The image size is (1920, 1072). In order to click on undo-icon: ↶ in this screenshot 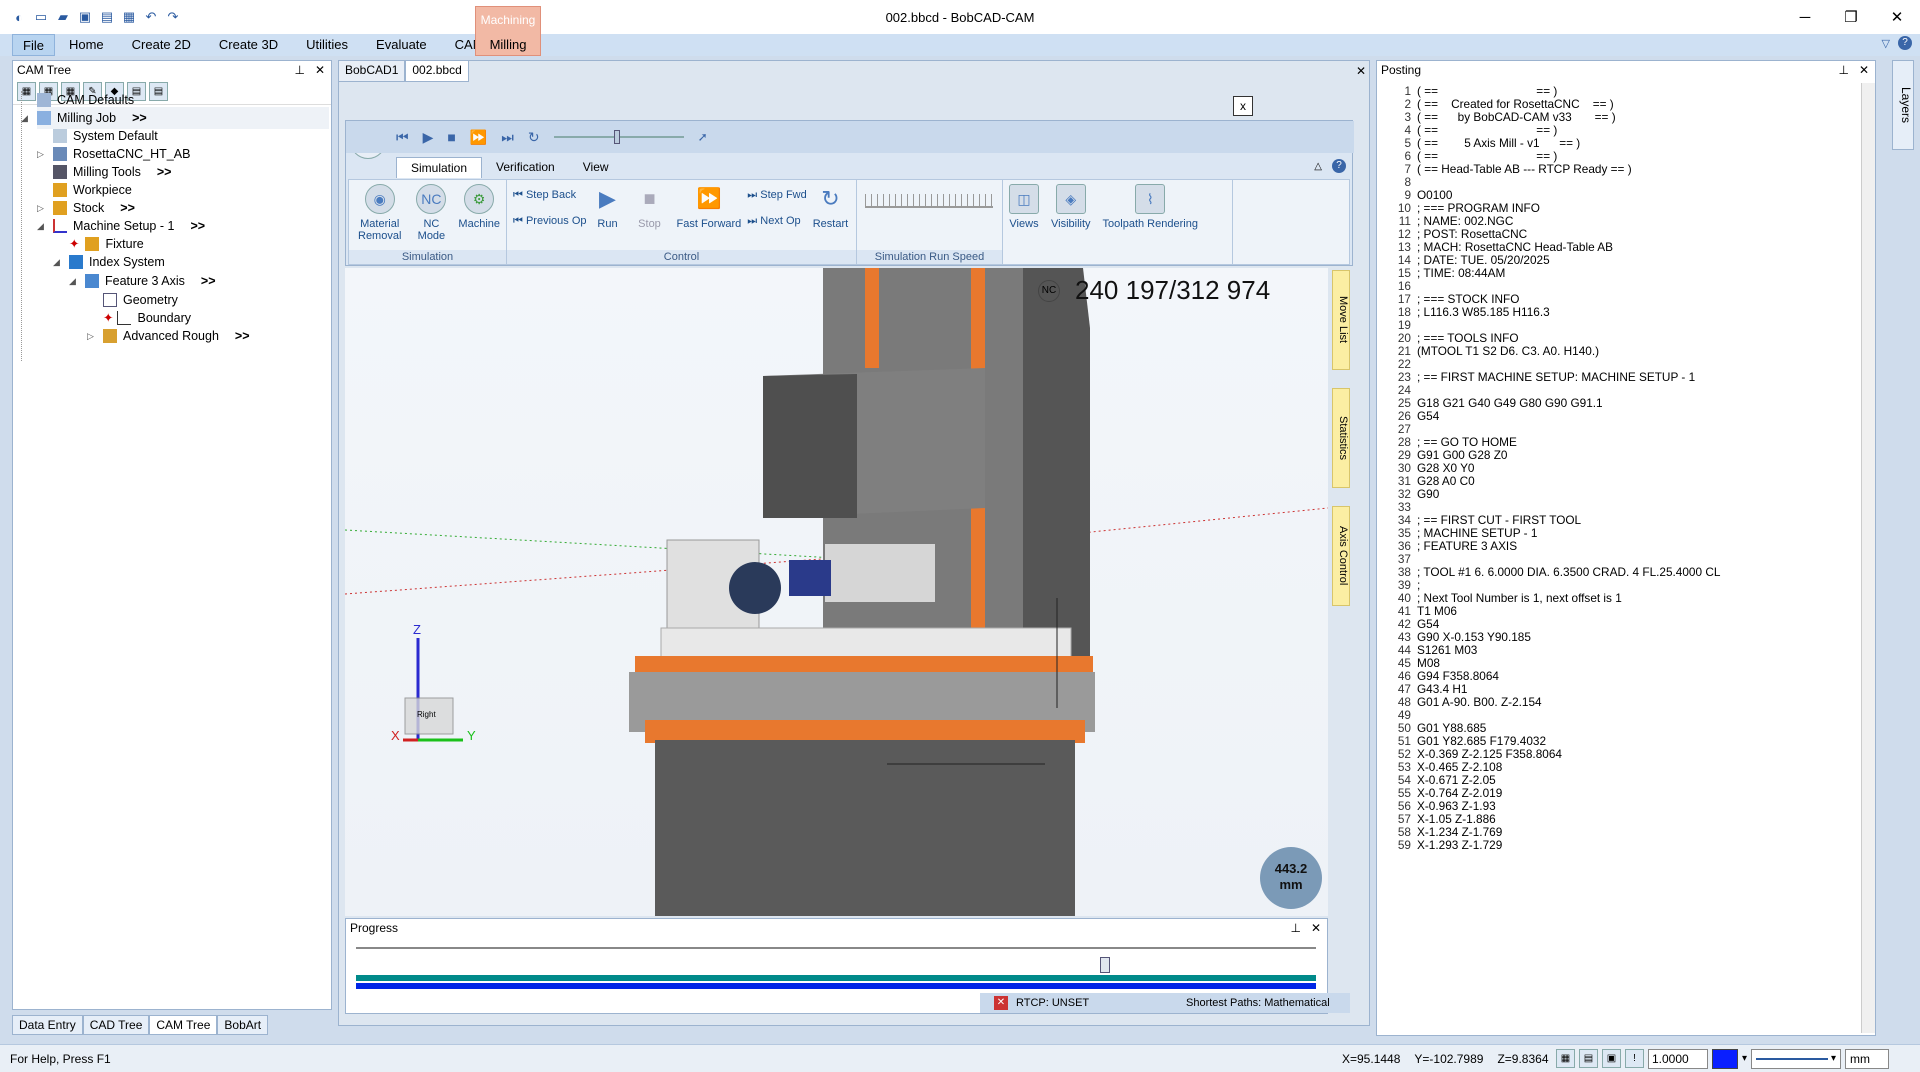, I will do `click(151, 17)`.